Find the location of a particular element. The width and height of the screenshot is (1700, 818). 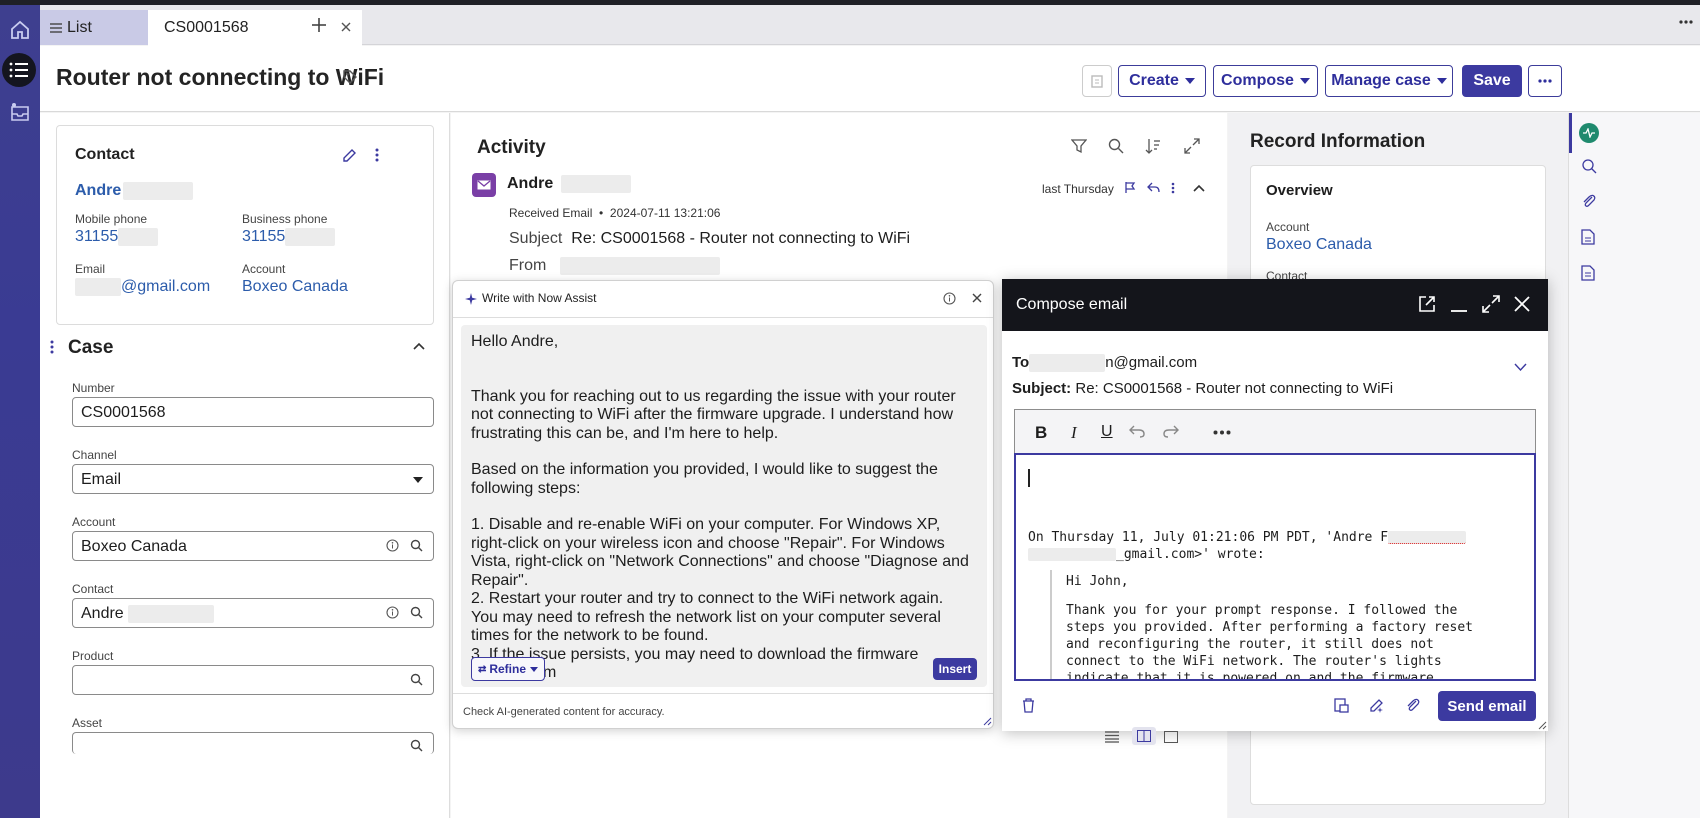

sort-icon is located at coordinates (1153, 146).